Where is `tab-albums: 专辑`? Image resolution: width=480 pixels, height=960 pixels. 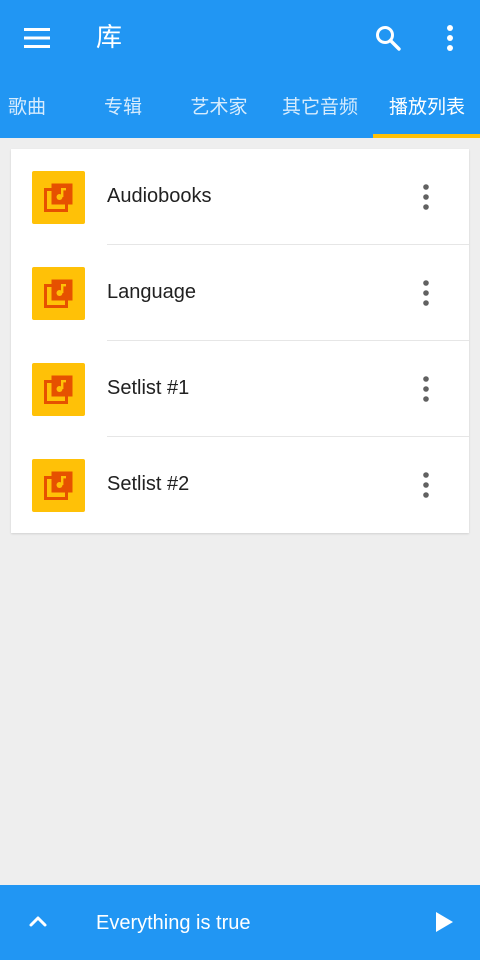
tab-albums: 专辑 is located at coordinates (123, 107).